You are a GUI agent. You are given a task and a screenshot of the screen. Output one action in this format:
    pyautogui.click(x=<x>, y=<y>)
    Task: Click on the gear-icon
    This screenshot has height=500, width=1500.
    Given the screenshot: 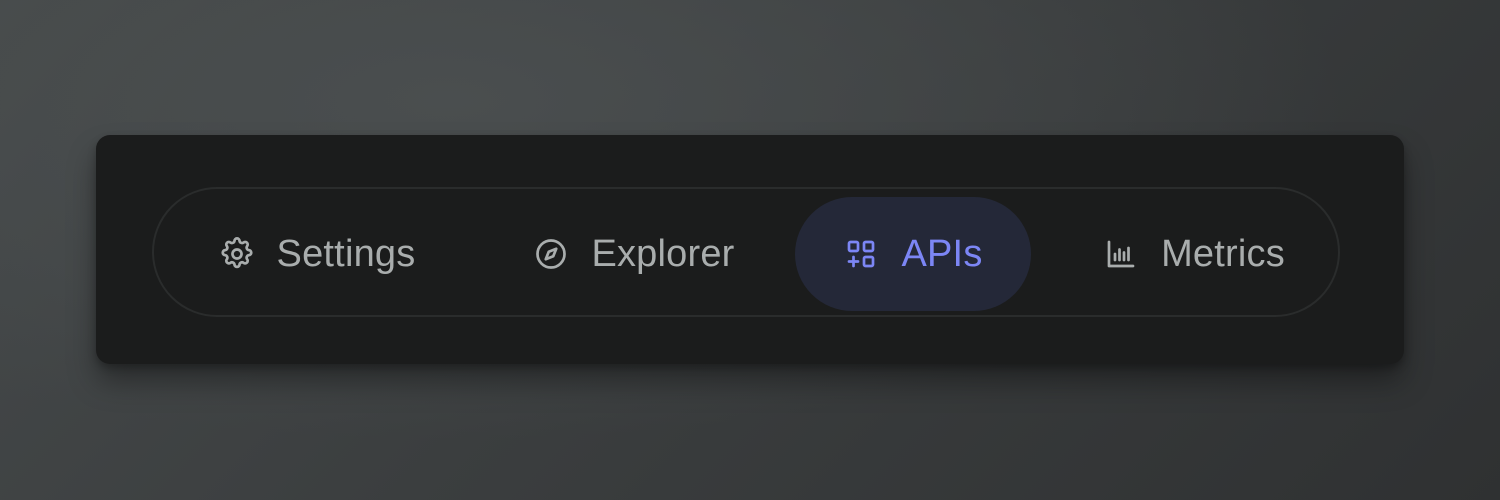 What is the action you would take?
    pyautogui.click(x=237, y=254)
    